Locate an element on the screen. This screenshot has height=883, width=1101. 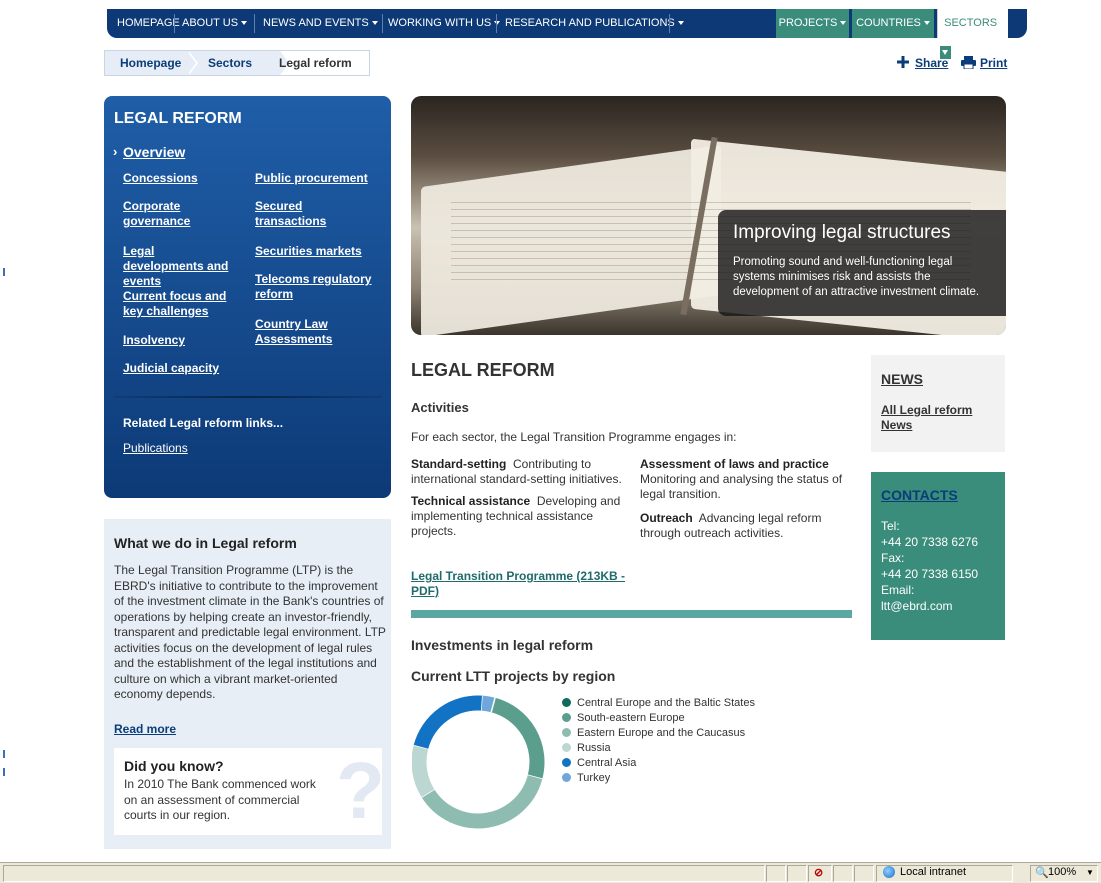
status-text-cell is located at coordinates (384, 873).